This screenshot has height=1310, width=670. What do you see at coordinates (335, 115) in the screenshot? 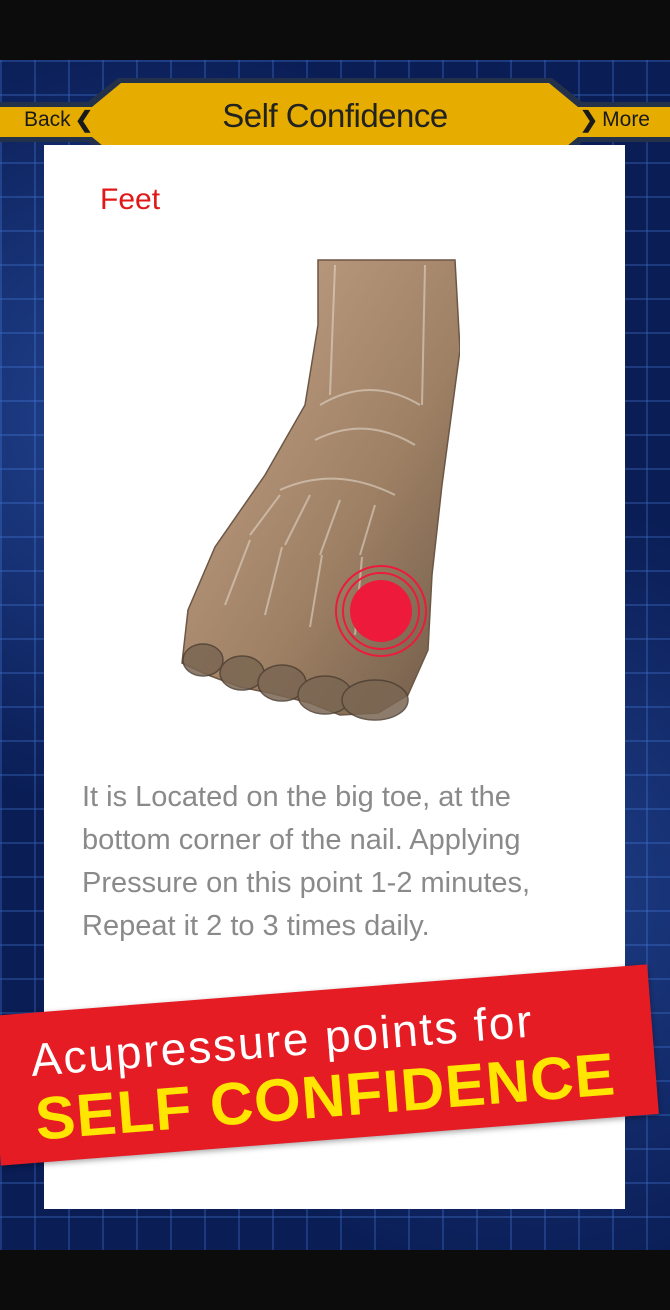
I see `page-title: Self Confidence` at bounding box center [335, 115].